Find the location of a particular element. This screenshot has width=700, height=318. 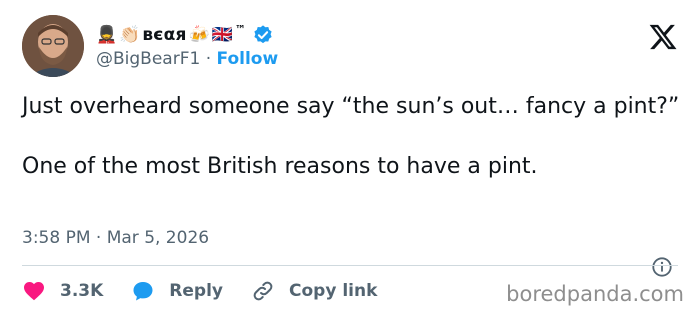

x-logo-icon is located at coordinates (663, 37).